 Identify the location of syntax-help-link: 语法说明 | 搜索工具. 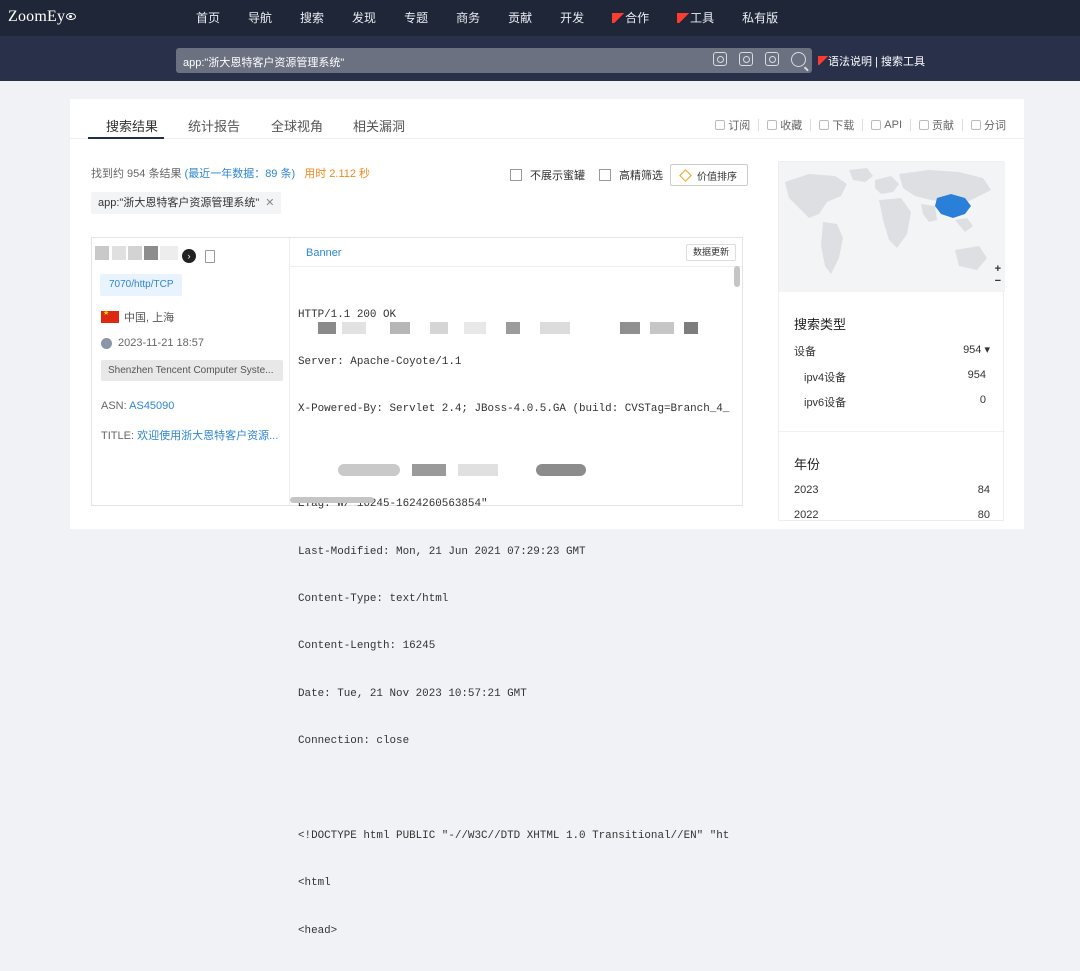
(871, 61).